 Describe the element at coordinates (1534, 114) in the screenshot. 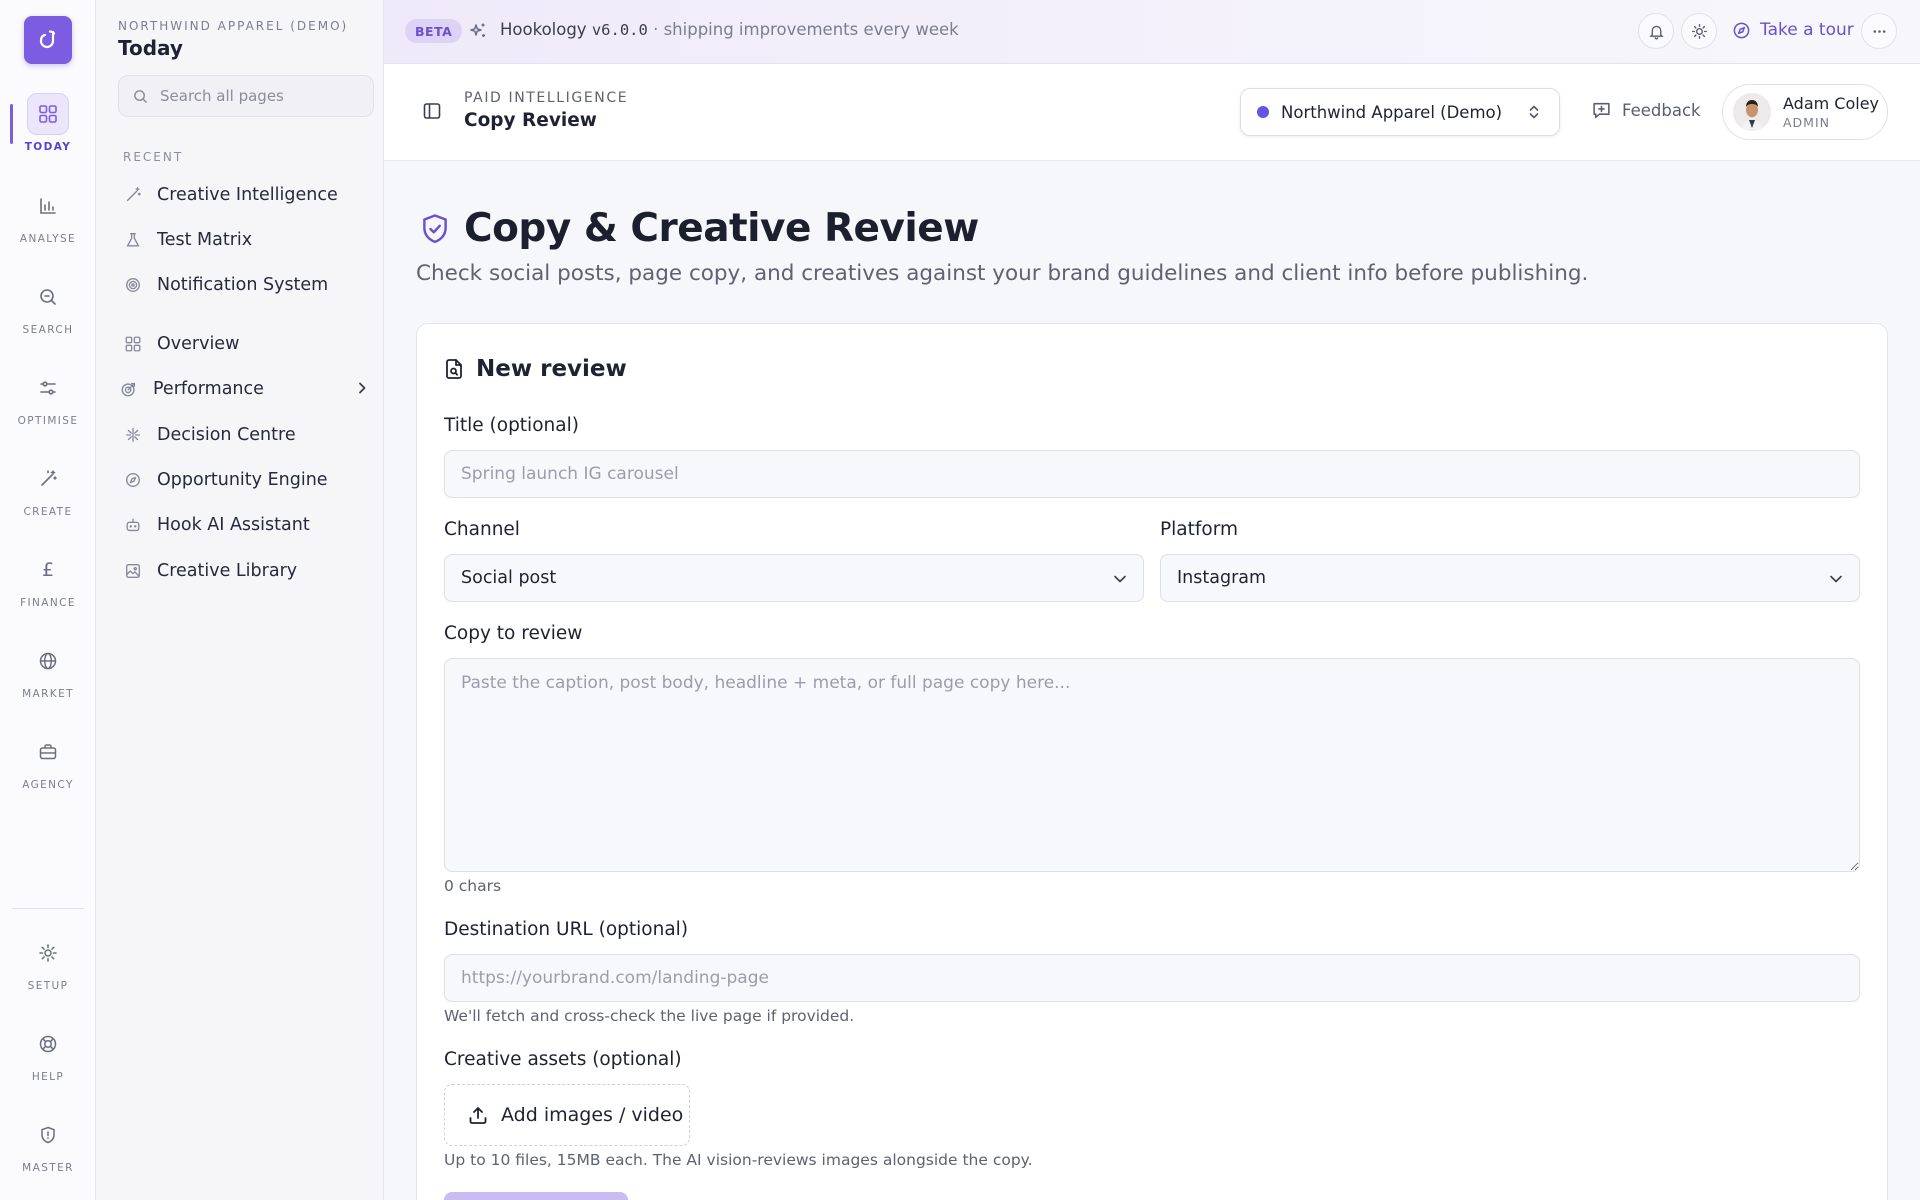

I see `chevron-up-down-icon` at that location.